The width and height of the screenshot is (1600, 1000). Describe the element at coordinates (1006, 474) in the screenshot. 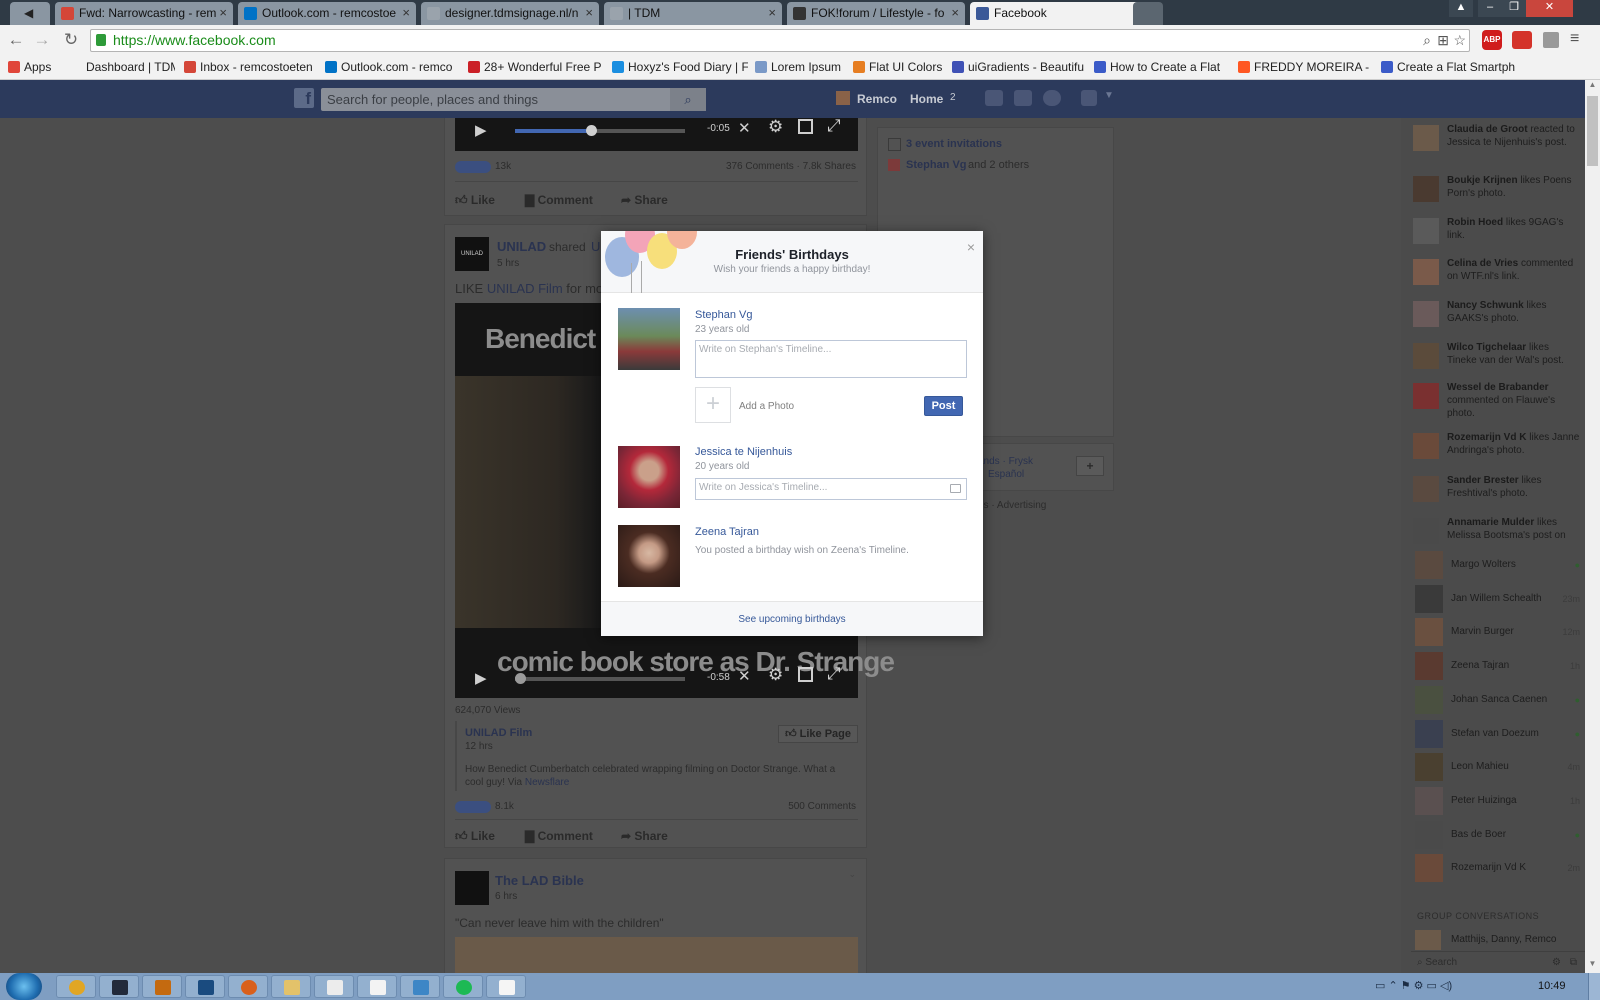

I see `language-link-espanol: Español` at that location.